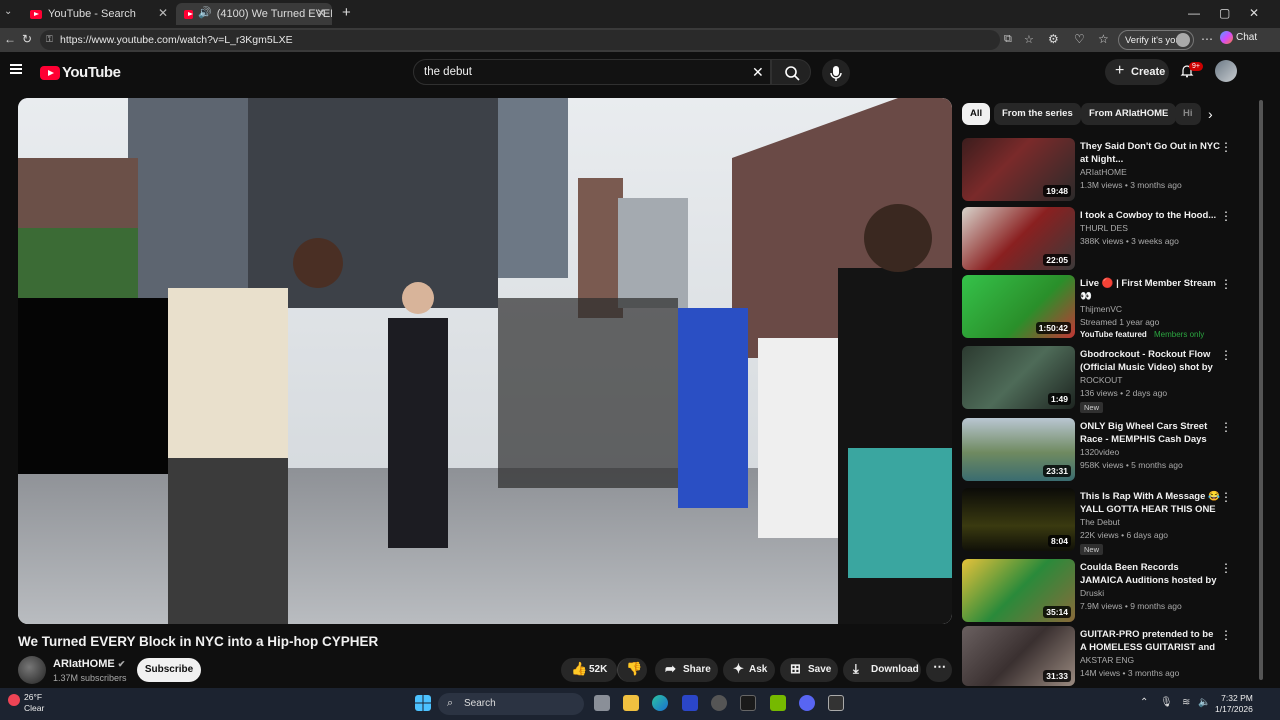 The image size is (1280, 720). What do you see at coordinates (16, 69) in the screenshot?
I see `menu-icon` at bounding box center [16, 69].